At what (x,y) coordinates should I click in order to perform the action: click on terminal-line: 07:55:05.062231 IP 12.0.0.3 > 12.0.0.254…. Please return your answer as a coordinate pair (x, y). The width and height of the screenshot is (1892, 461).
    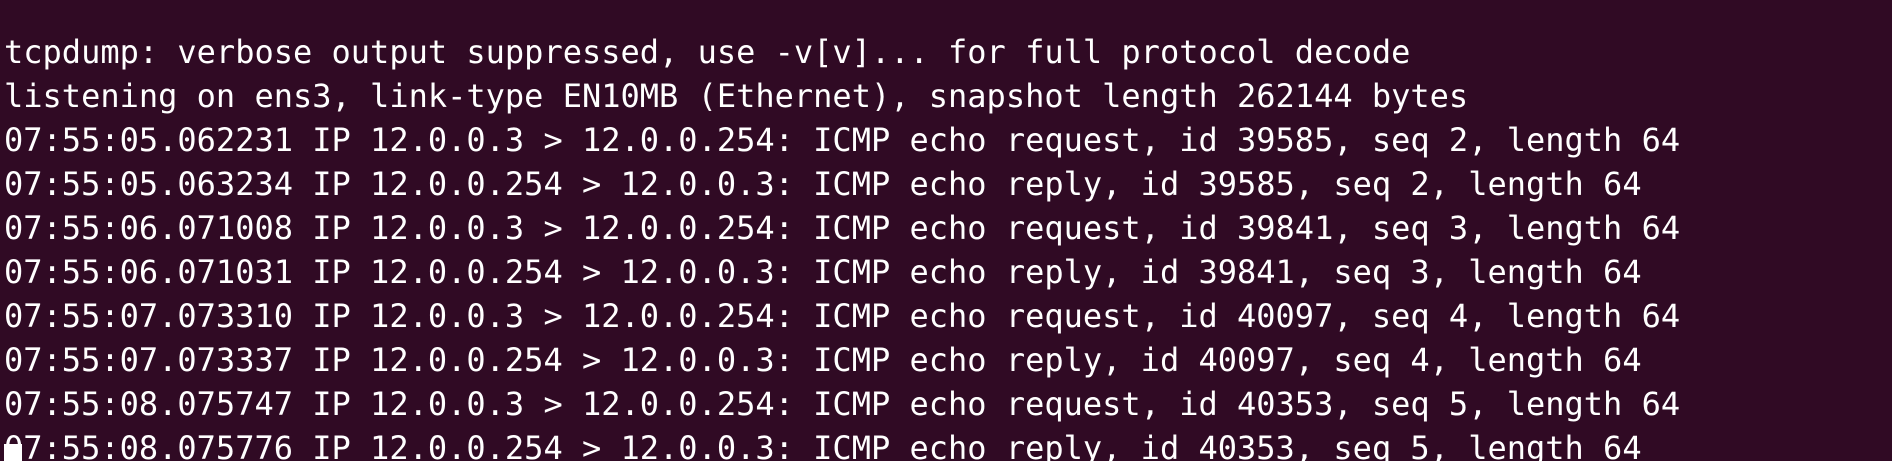
    Looking at the image, I should click on (842, 140).